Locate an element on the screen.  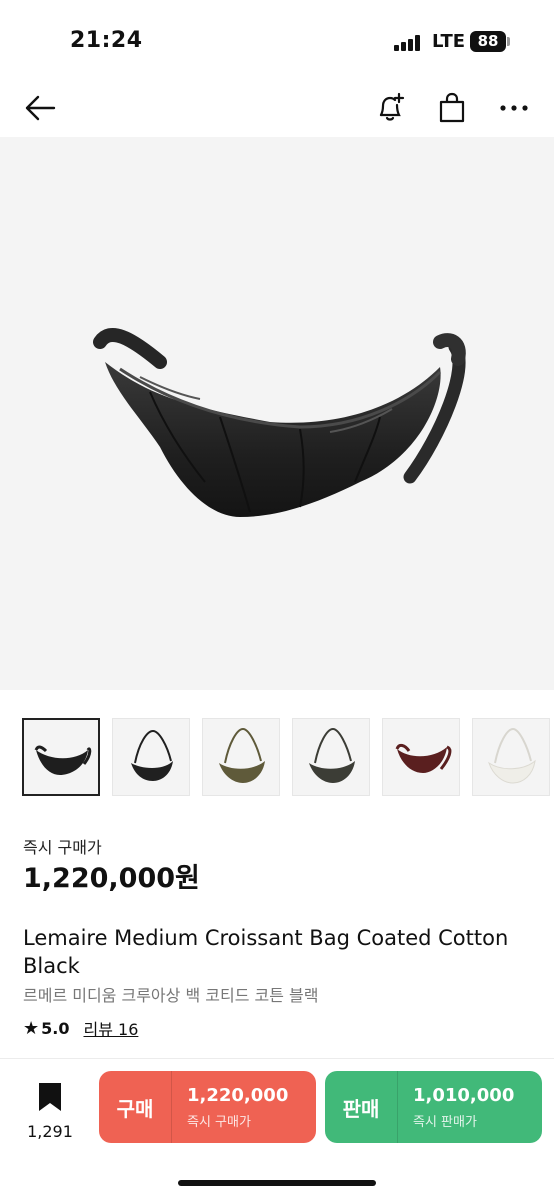
thumbnail-olive is located at coordinates (241, 757).